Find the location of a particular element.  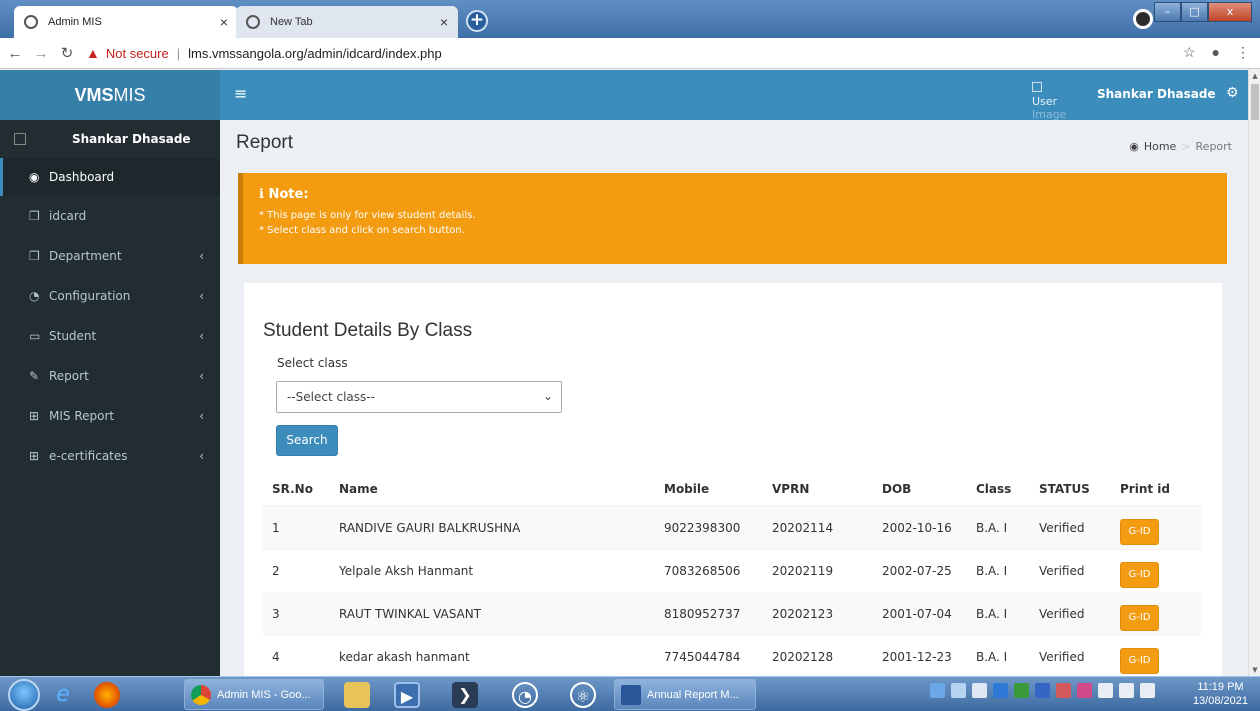

box-title: Student Details By Class is located at coordinates (368, 330).